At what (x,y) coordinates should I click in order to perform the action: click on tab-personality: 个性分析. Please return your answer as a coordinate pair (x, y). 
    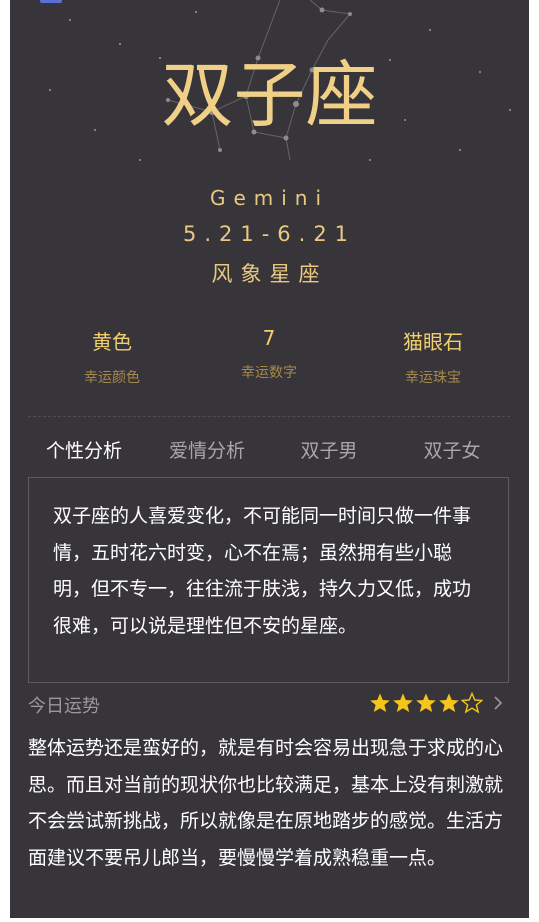
    Looking at the image, I should click on (84, 449).